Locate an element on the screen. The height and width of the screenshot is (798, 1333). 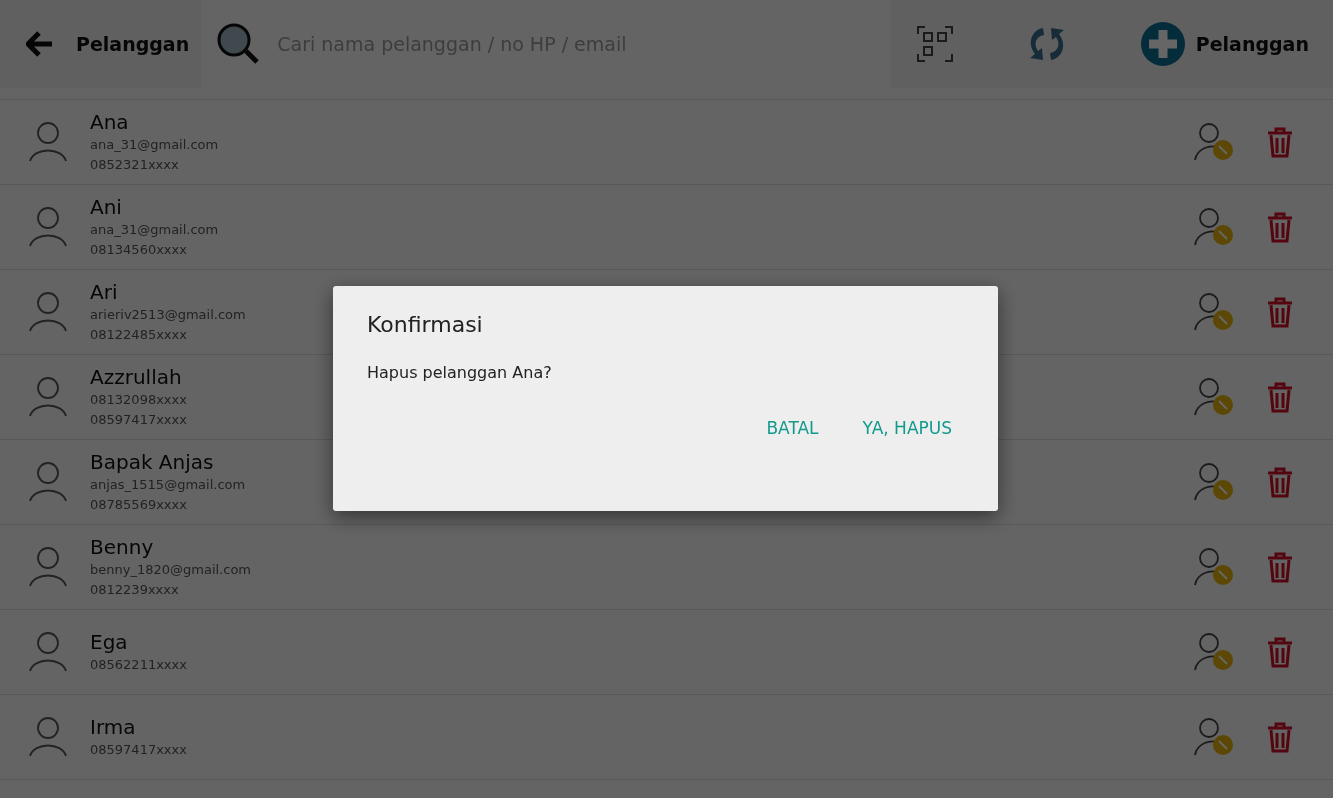
customer-detail: 0812239xxxx is located at coordinates (134, 589).